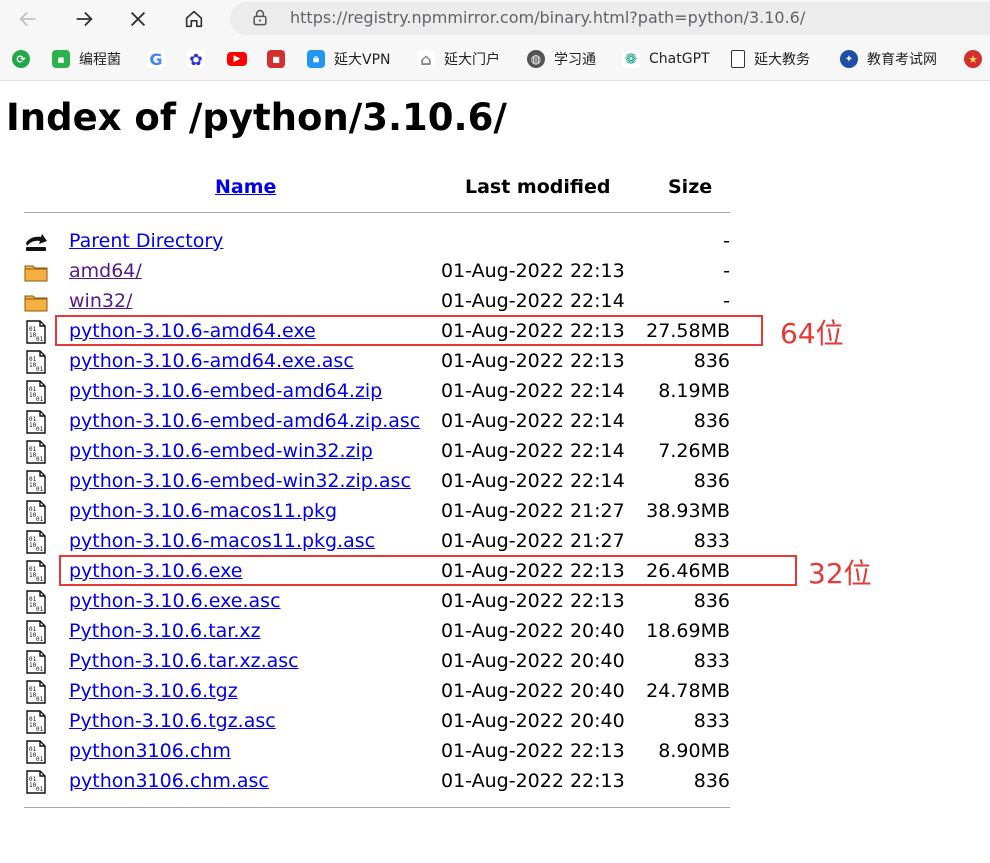 The height and width of the screenshot is (863, 990). What do you see at coordinates (153, 691) in the screenshot?
I see `file-link: Python-3.10.6.tgz` at bounding box center [153, 691].